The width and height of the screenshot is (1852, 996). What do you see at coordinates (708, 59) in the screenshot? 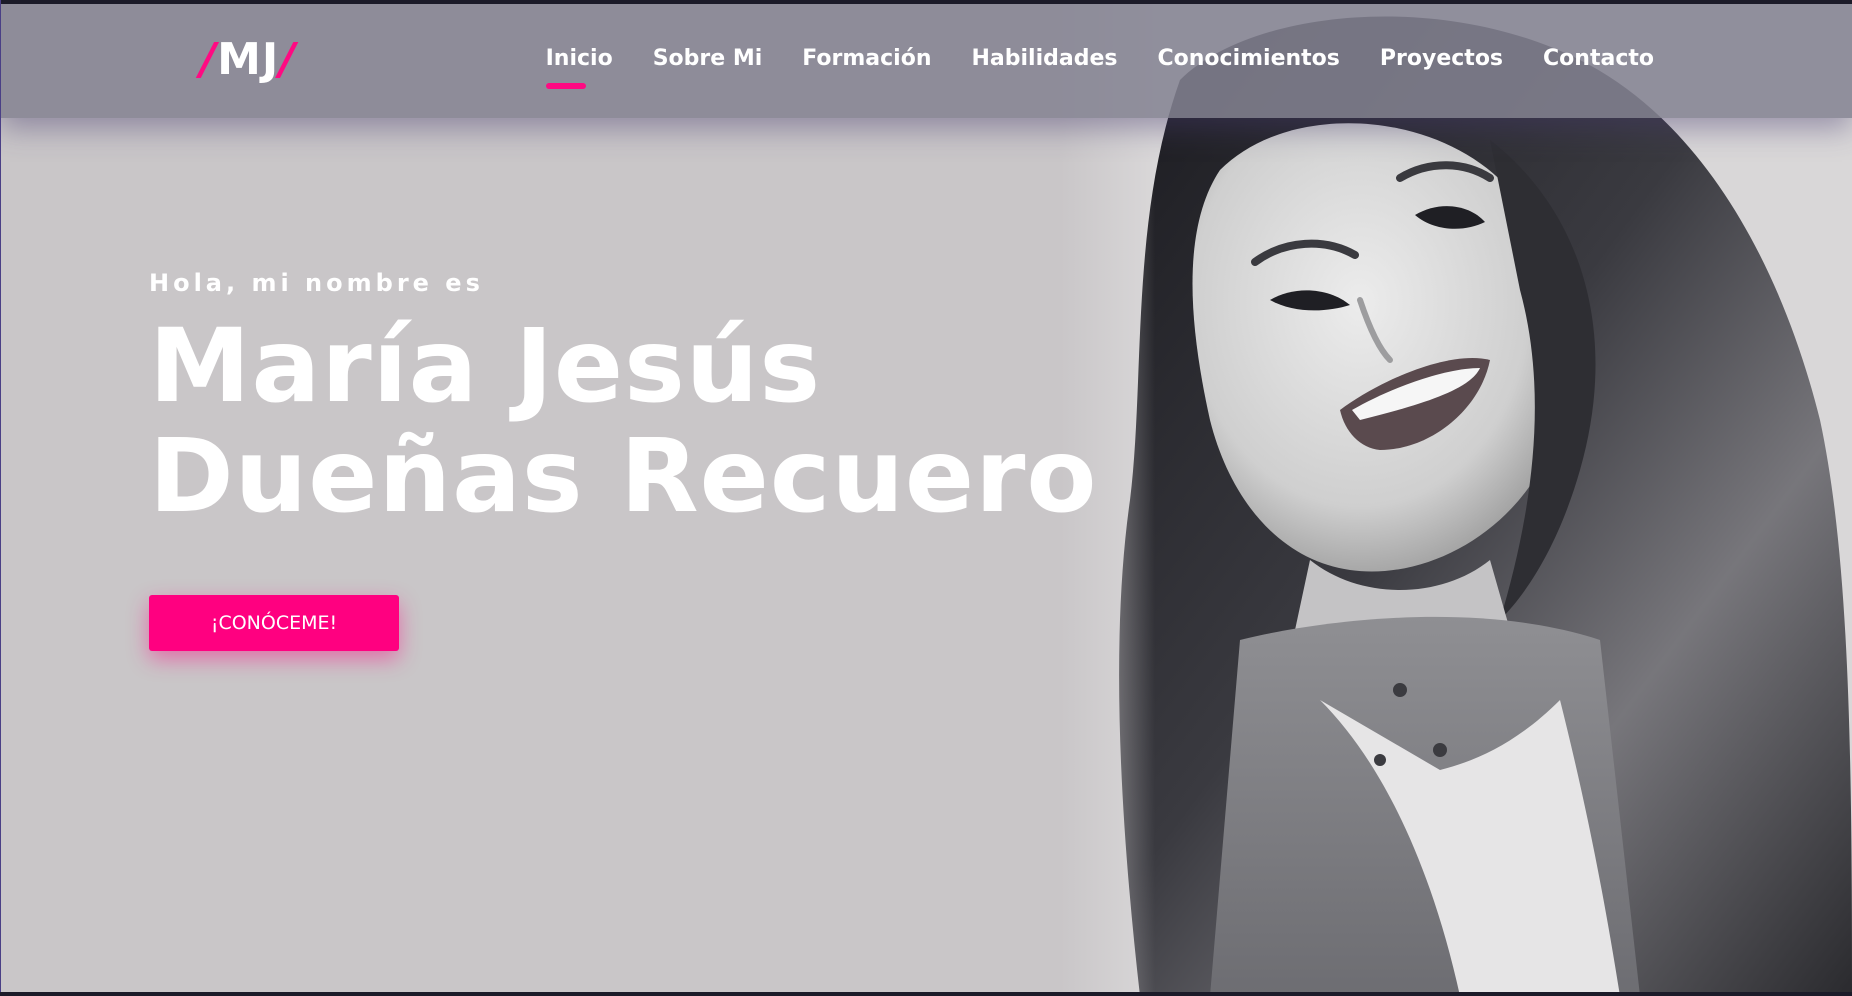
I see `nav-item-sobre-mi: Sobre Mi` at bounding box center [708, 59].